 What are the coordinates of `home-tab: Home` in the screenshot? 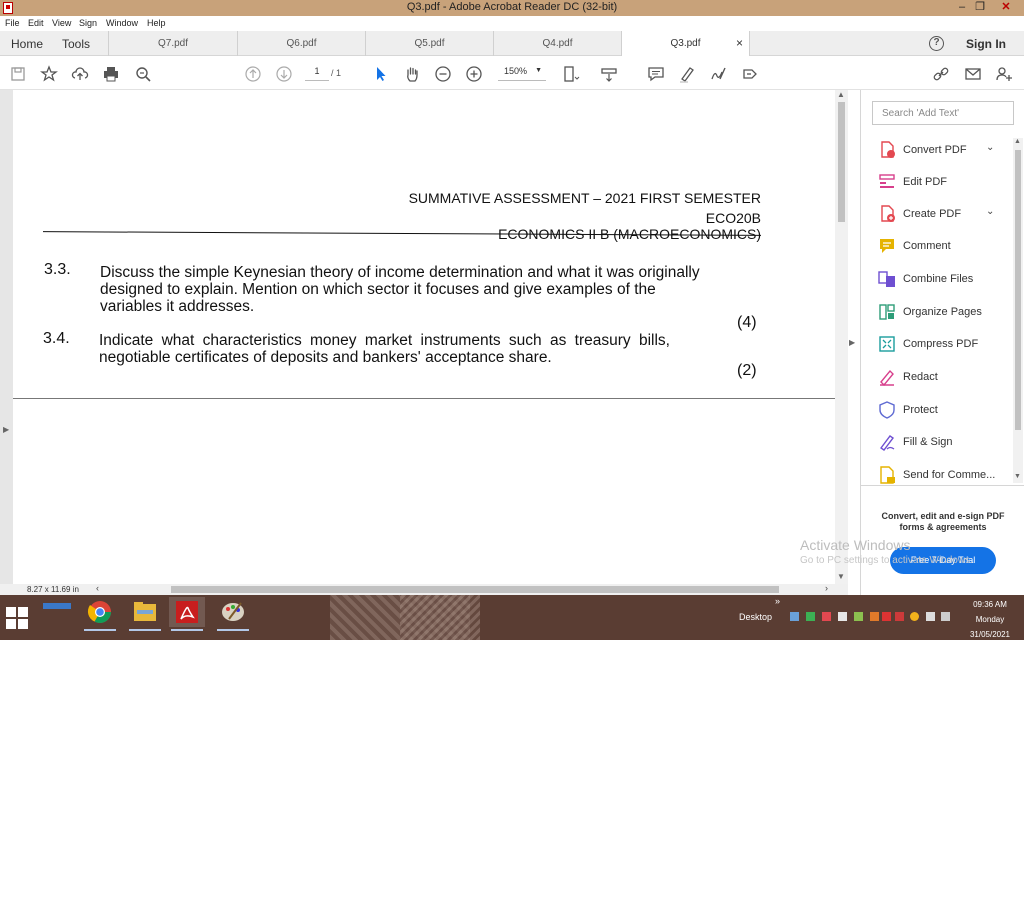 It's located at (27, 44).